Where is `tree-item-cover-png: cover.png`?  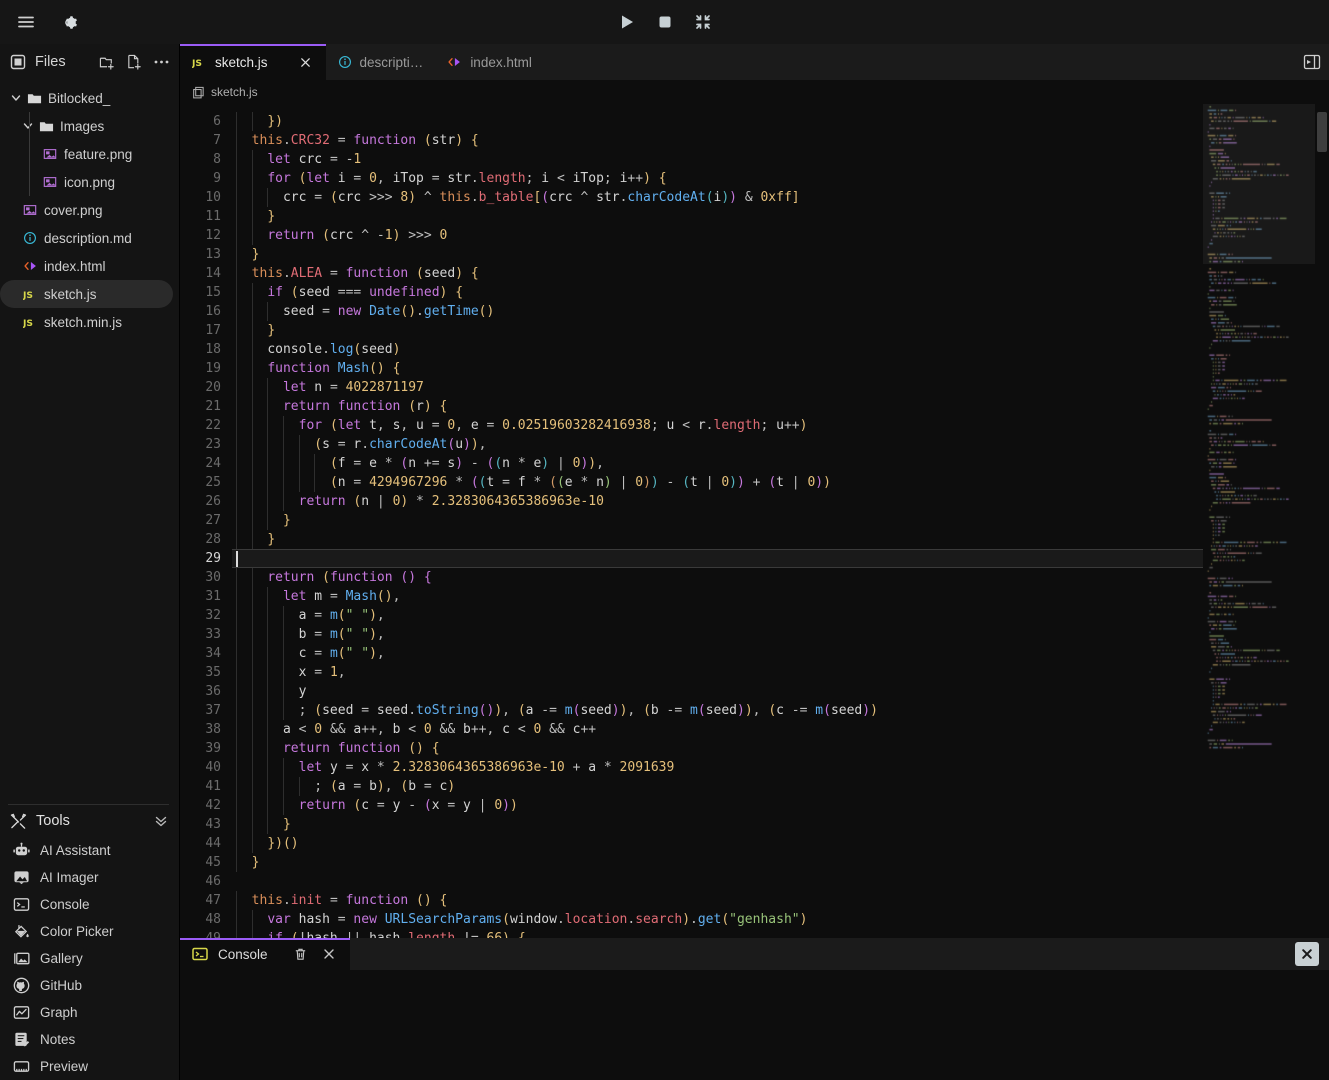 tree-item-cover-png: cover.png is located at coordinates (86, 210).